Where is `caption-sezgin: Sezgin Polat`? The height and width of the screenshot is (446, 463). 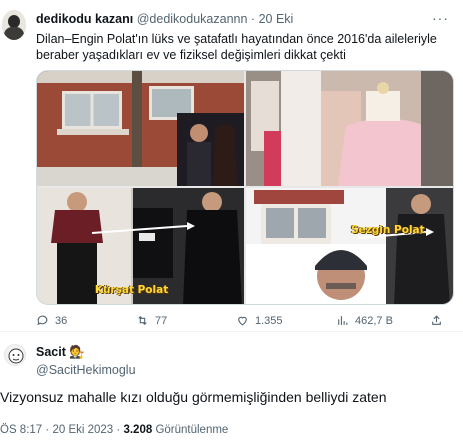
caption-sezgin: Sezgin Polat is located at coordinates (388, 230).